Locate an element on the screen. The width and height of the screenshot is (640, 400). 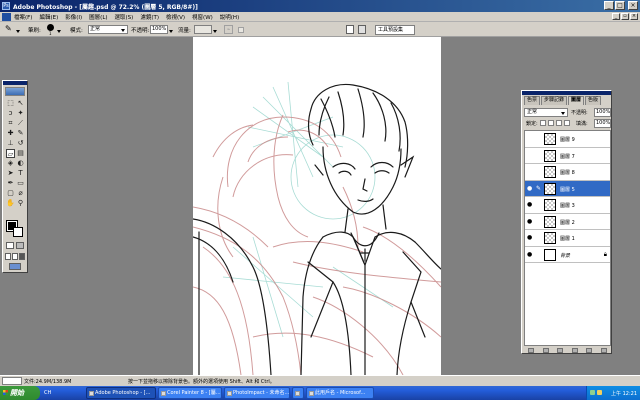
opacity-dropdown-icon is located at coordinates (171, 31).